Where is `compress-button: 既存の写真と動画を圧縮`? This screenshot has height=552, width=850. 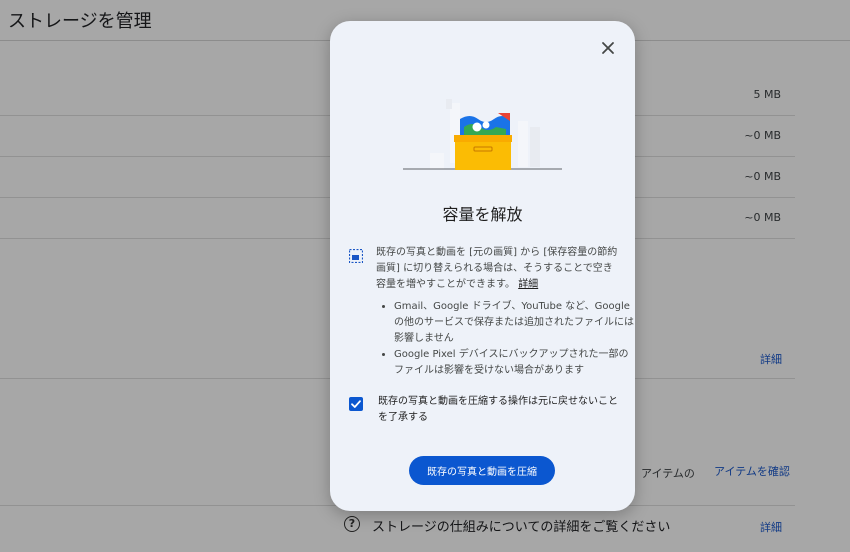 compress-button: 既存の写真と動画を圧縮 is located at coordinates (482, 470).